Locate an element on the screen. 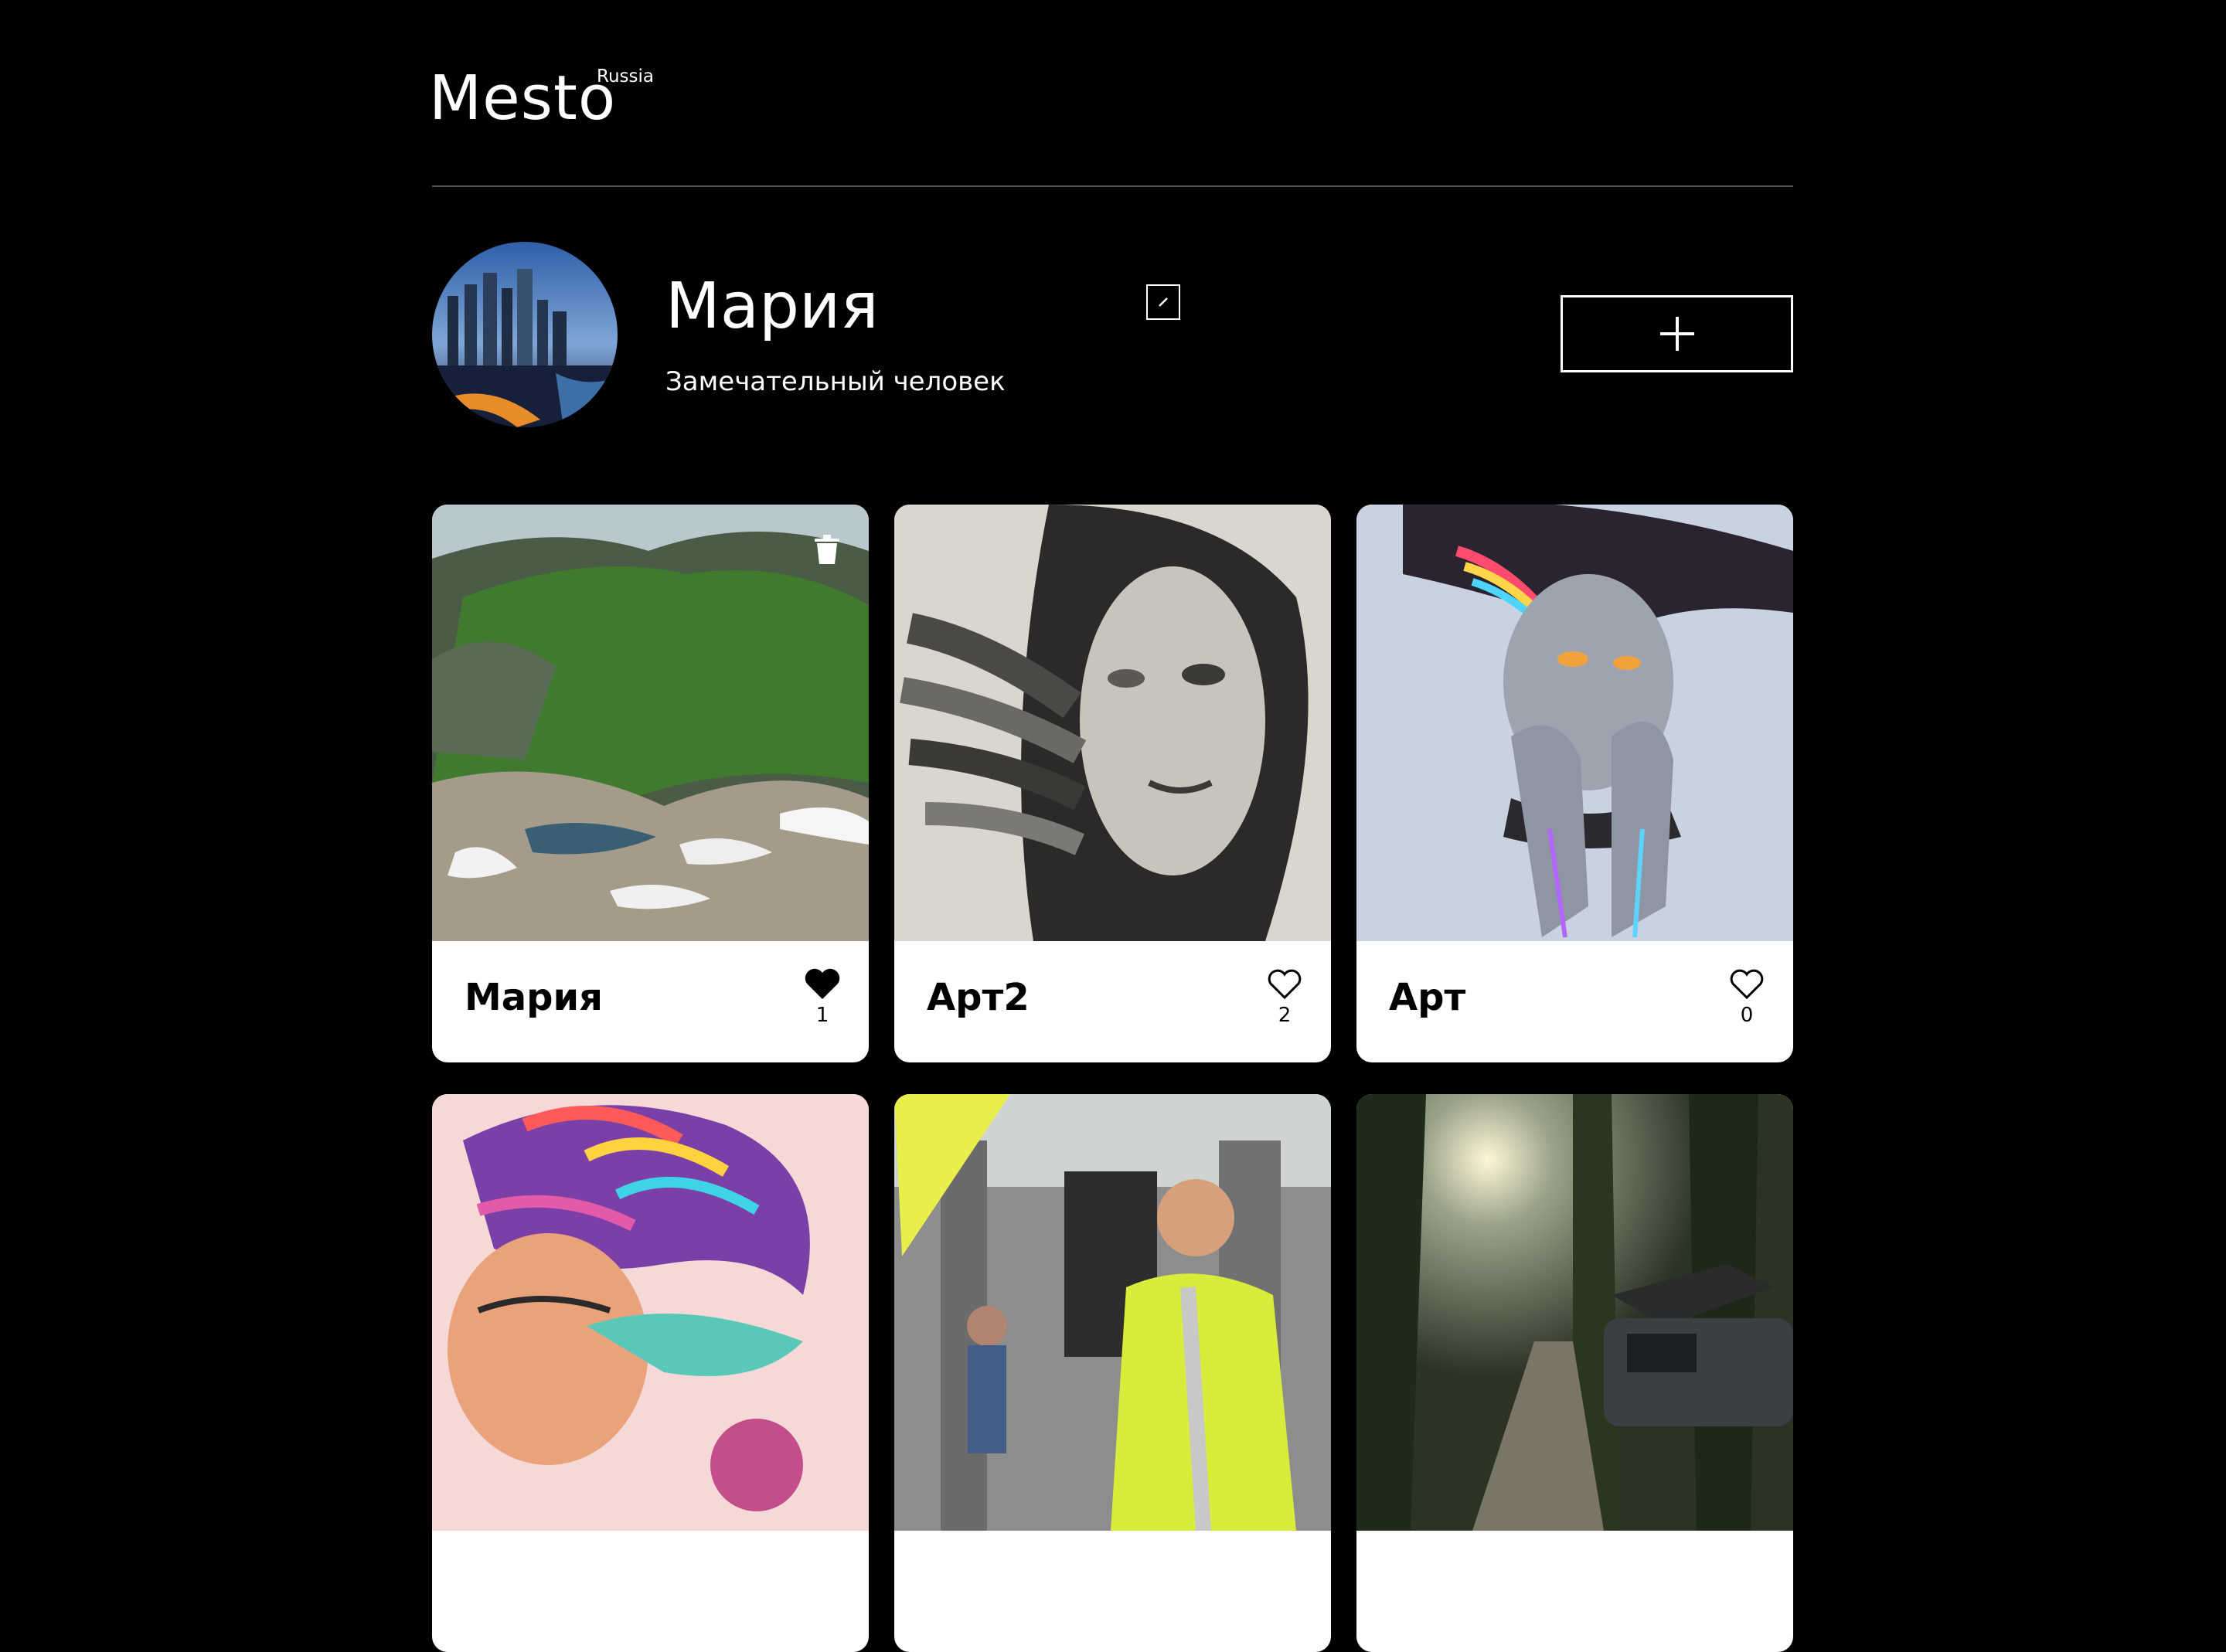  like-count: 1 is located at coordinates (822, 1016).